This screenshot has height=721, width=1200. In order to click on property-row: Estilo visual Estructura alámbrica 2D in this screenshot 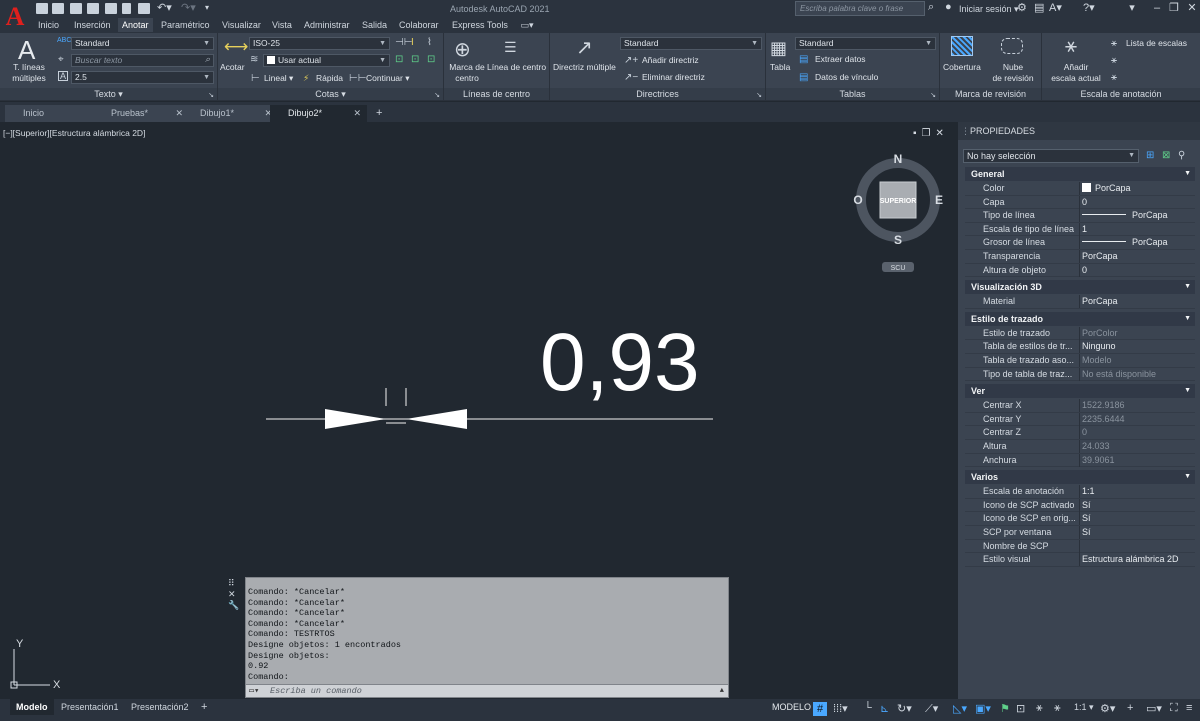, I will do `click(1080, 560)`.